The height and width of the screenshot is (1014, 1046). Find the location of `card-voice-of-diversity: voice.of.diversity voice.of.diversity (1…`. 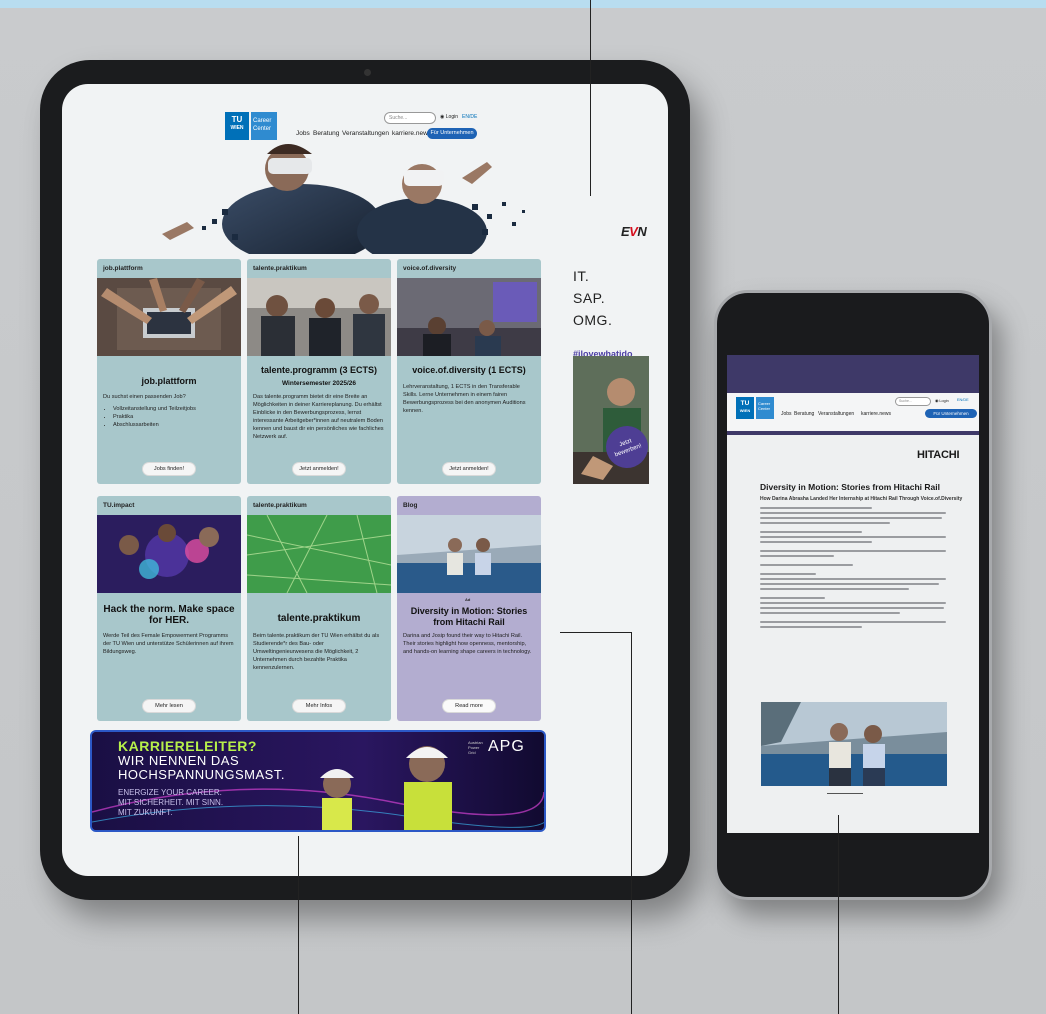

card-voice-of-diversity: voice.of.diversity voice.of.diversity (1… is located at coordinates (469, 371).